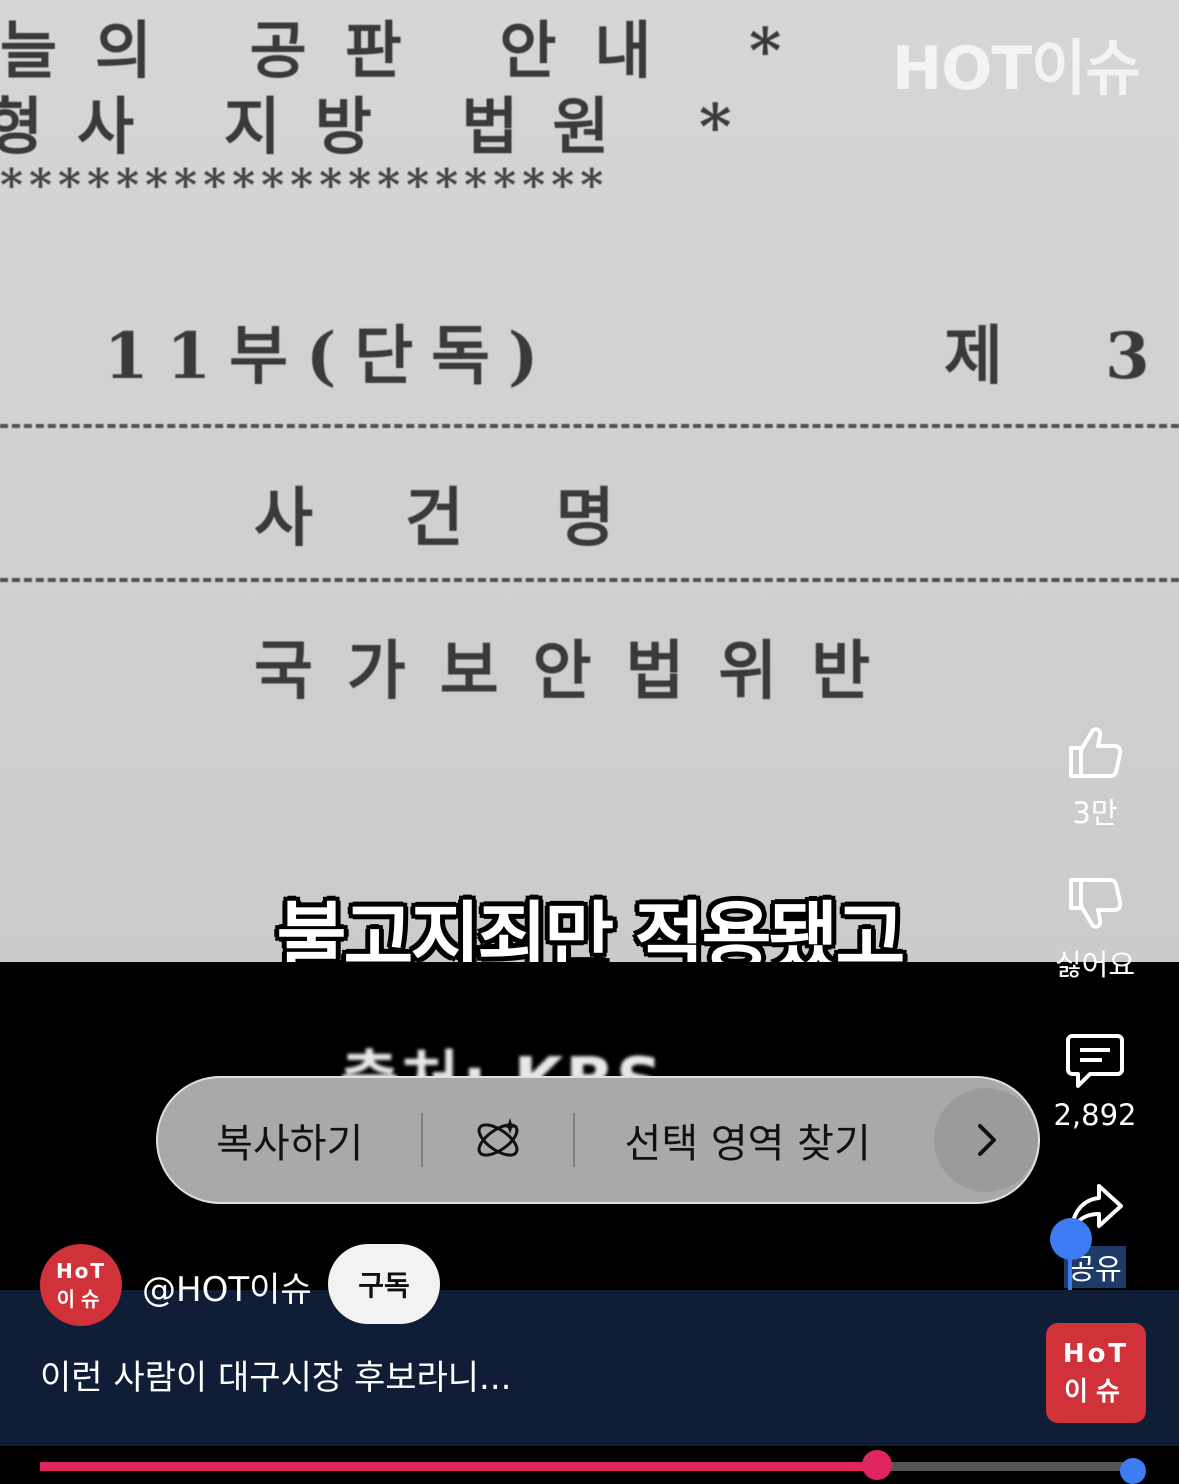 The height and width of the screenshot is (1484, 1179). I want to click on ai-sparkle-icon, so click(498, 1137).